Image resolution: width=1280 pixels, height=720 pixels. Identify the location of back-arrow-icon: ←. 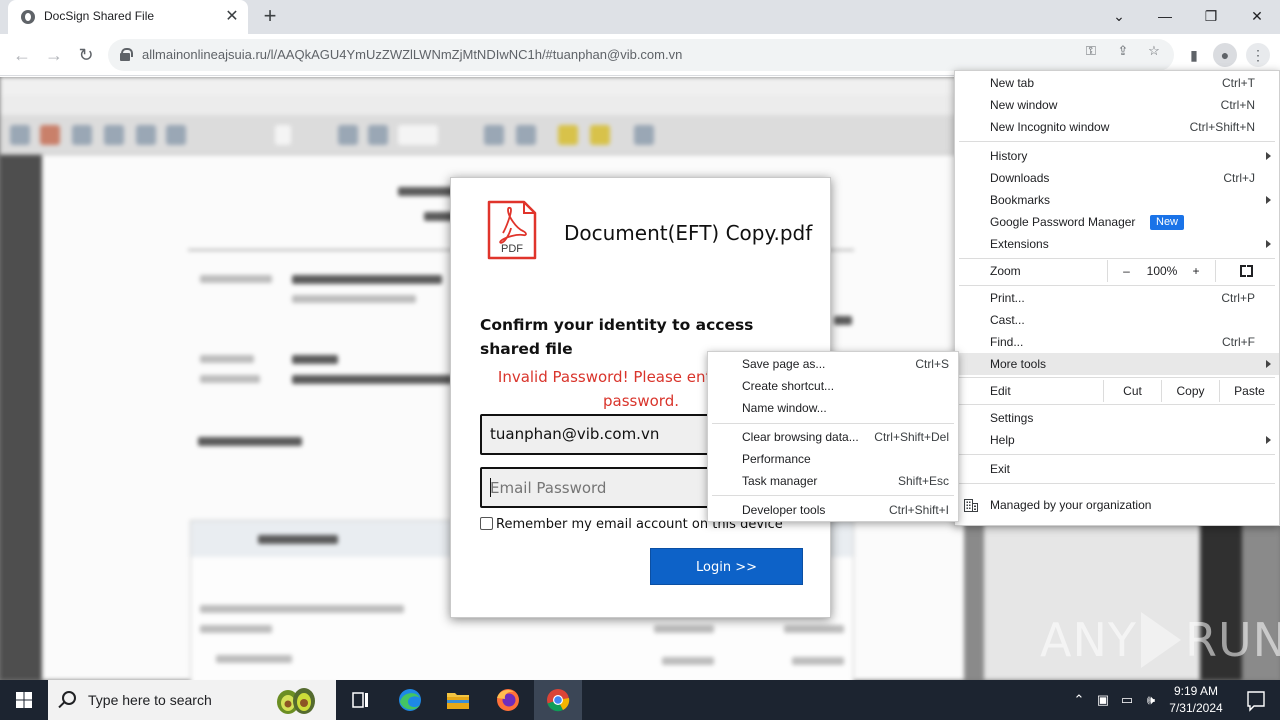
(22, 55).